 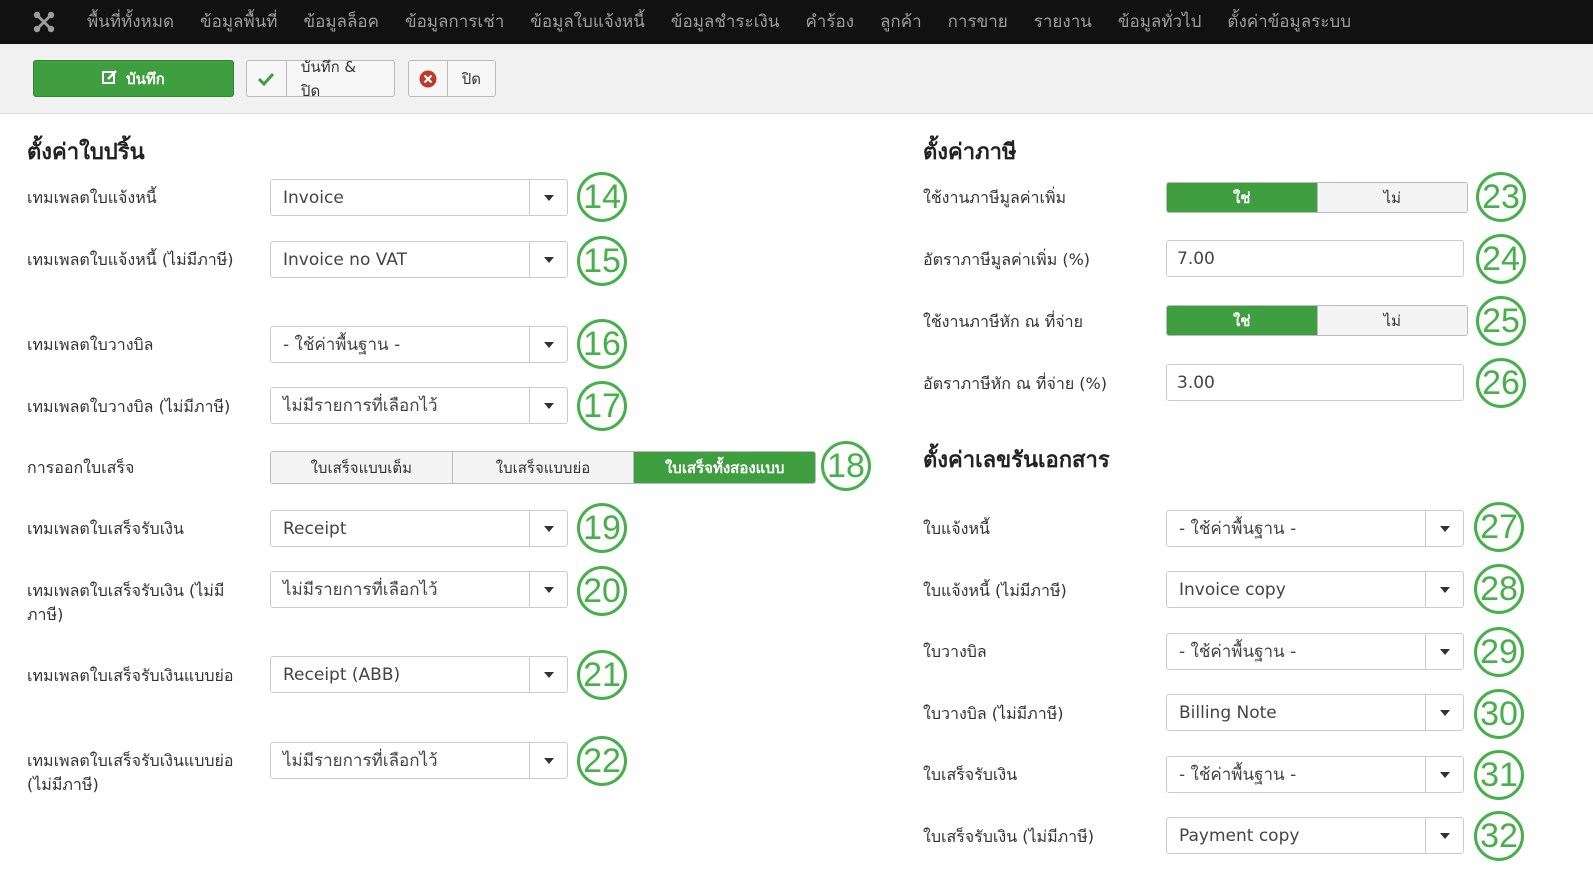 I want to click on billing-template-select: - ใช้ค่าพื้นฐาน -, so click(x=419, y=344).